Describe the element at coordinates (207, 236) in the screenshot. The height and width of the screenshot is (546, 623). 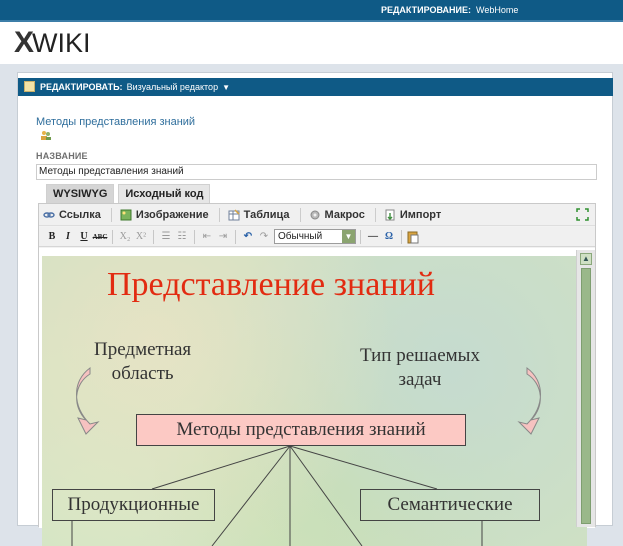
I see `outdent-icon: ⇤` at that location.